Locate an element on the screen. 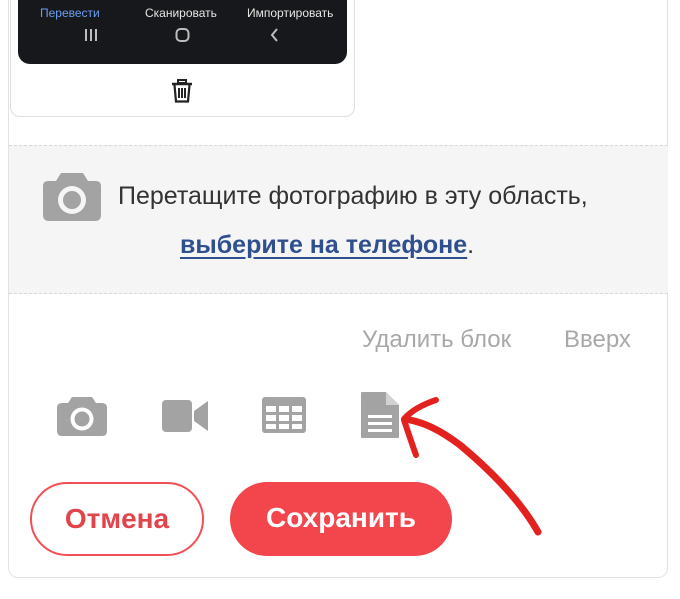  delete-block-link: Удалить блок is located at coordinates (436, 340).